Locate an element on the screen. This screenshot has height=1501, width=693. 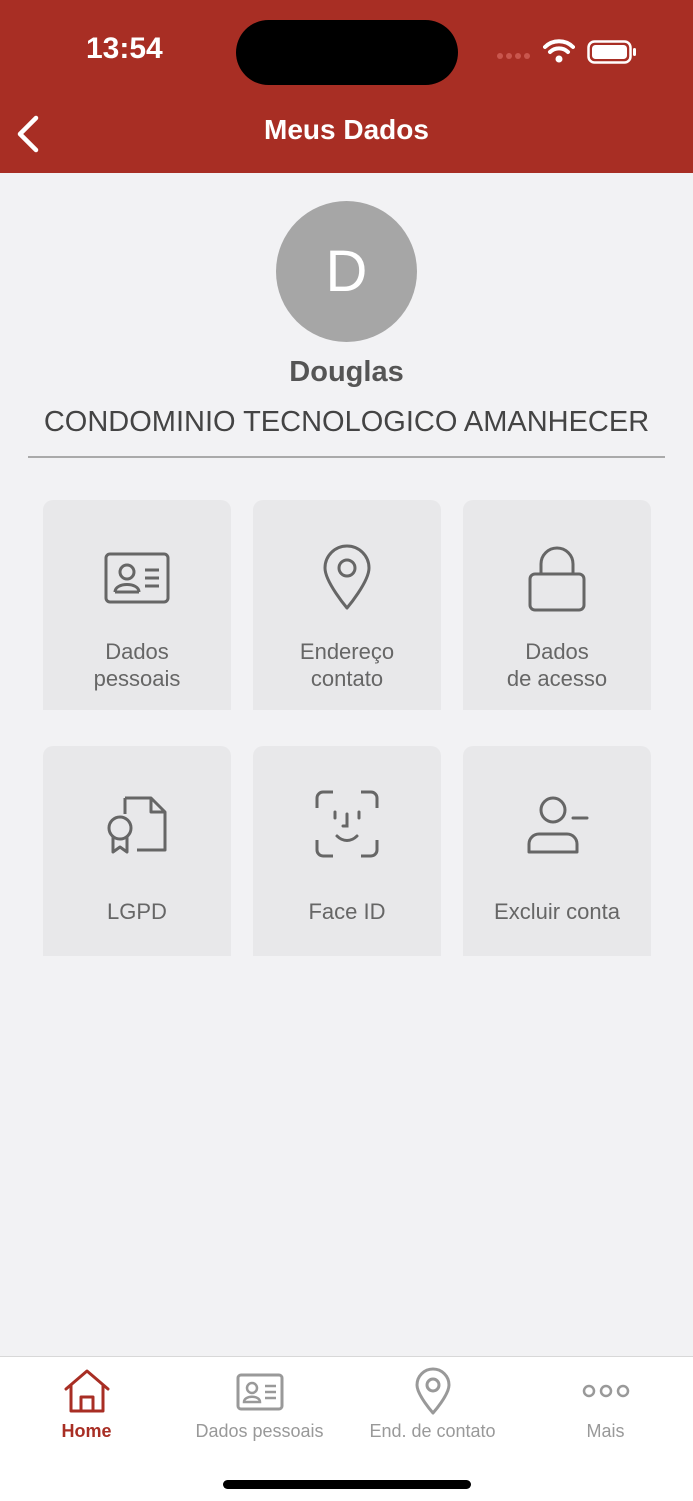
tab-personal-data: Dados pessoais is located at coordinates (259, 1407).